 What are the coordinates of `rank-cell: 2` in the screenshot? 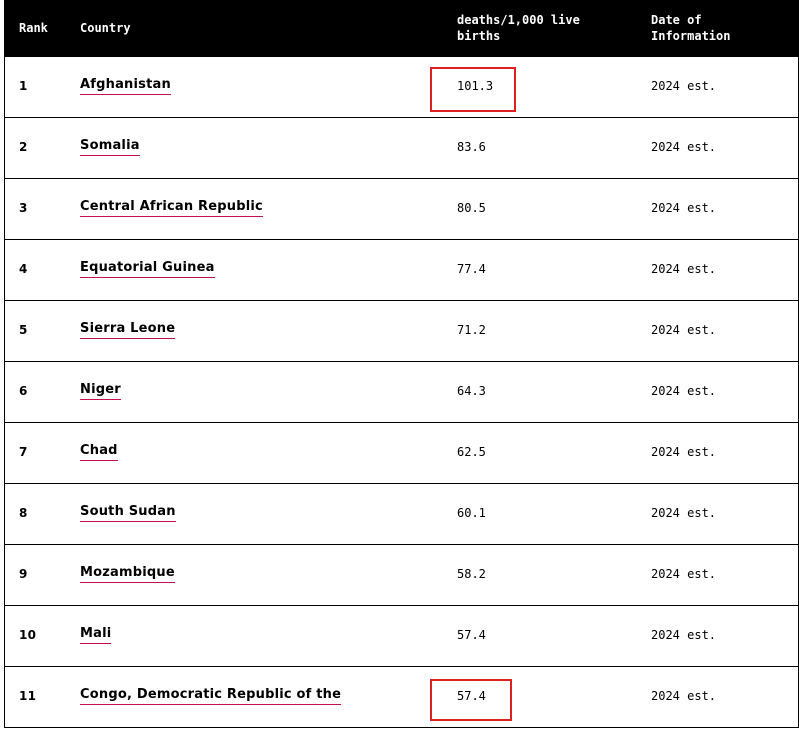 It's located at (23, 147).